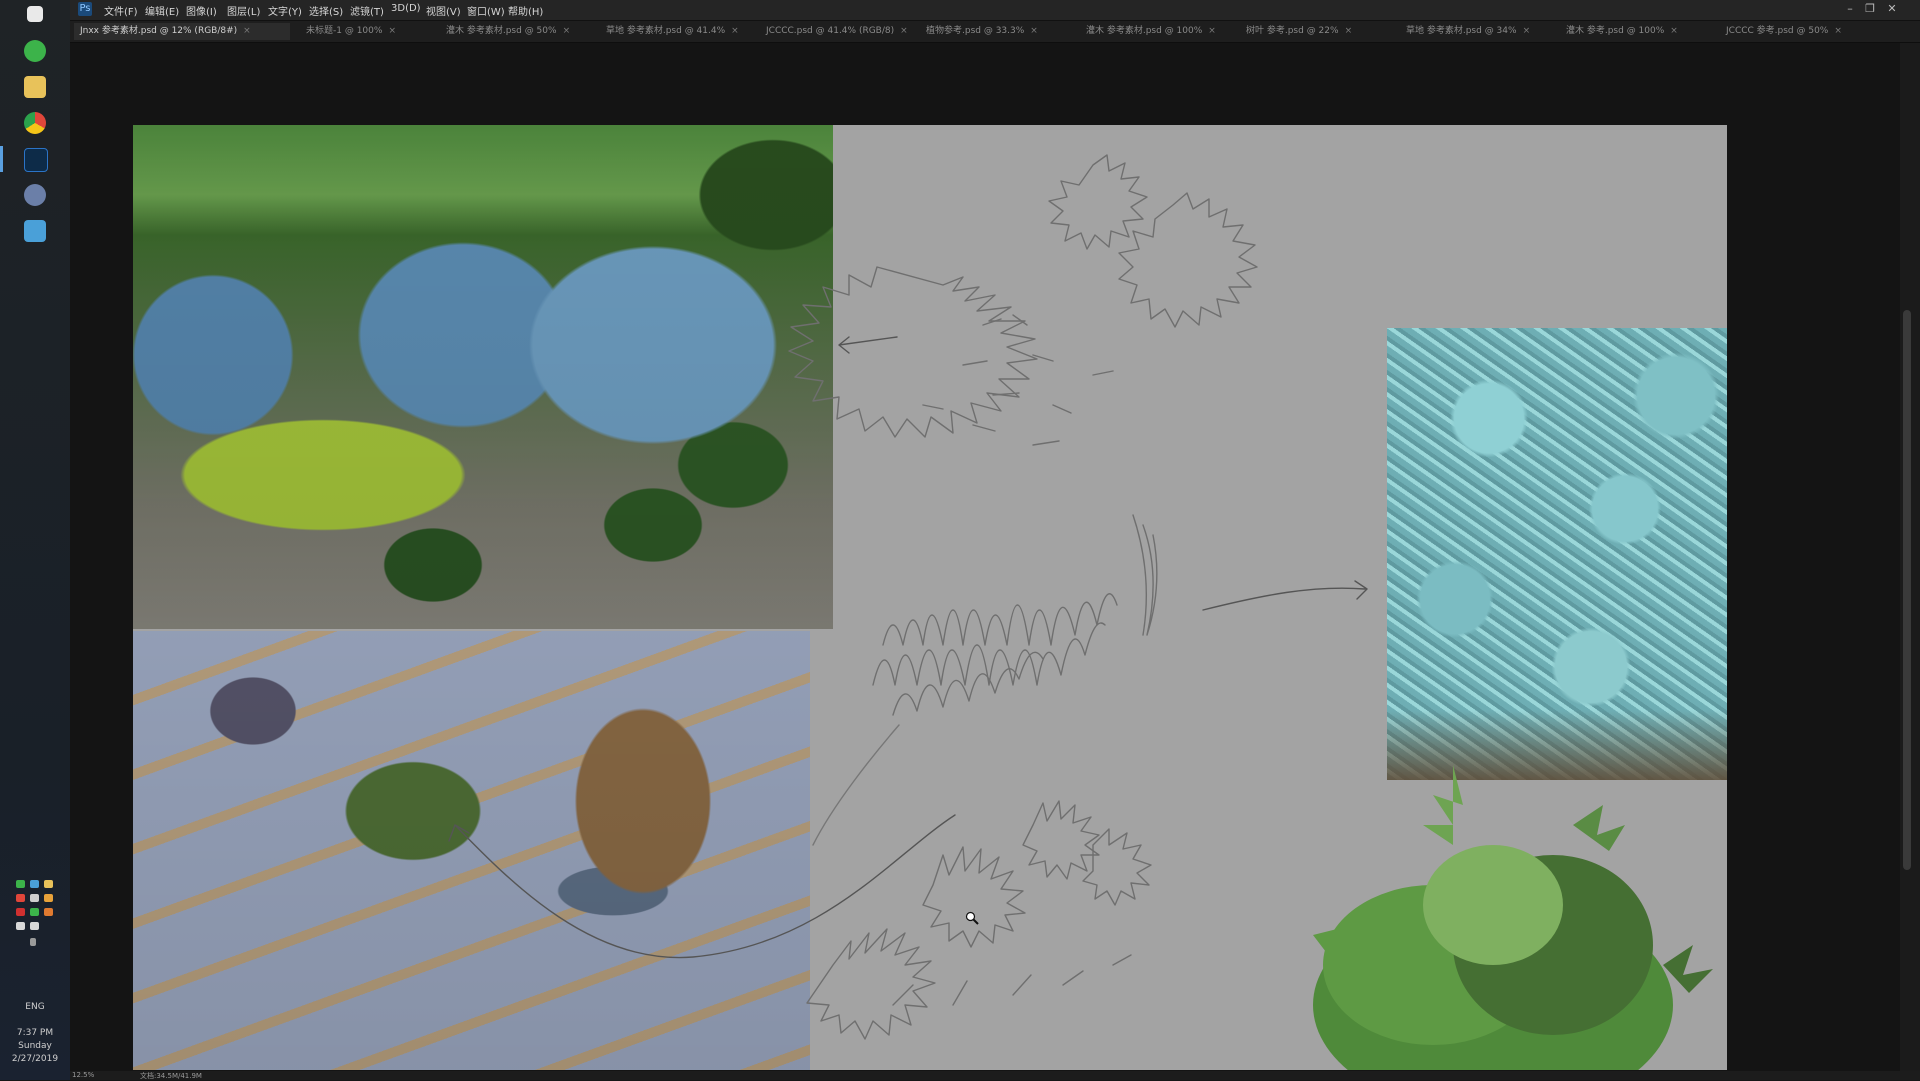  I want to click on status-bar: 12.5% 文档:34.5M/41.9M, so click(995, 1075).